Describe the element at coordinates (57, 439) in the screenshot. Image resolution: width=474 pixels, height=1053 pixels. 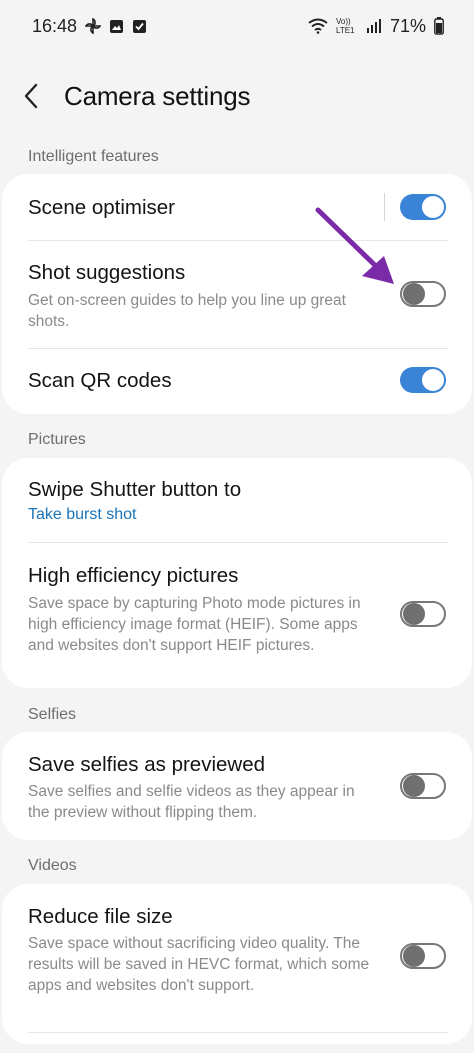
I see `section-label-pictures: Pictures` at that location.